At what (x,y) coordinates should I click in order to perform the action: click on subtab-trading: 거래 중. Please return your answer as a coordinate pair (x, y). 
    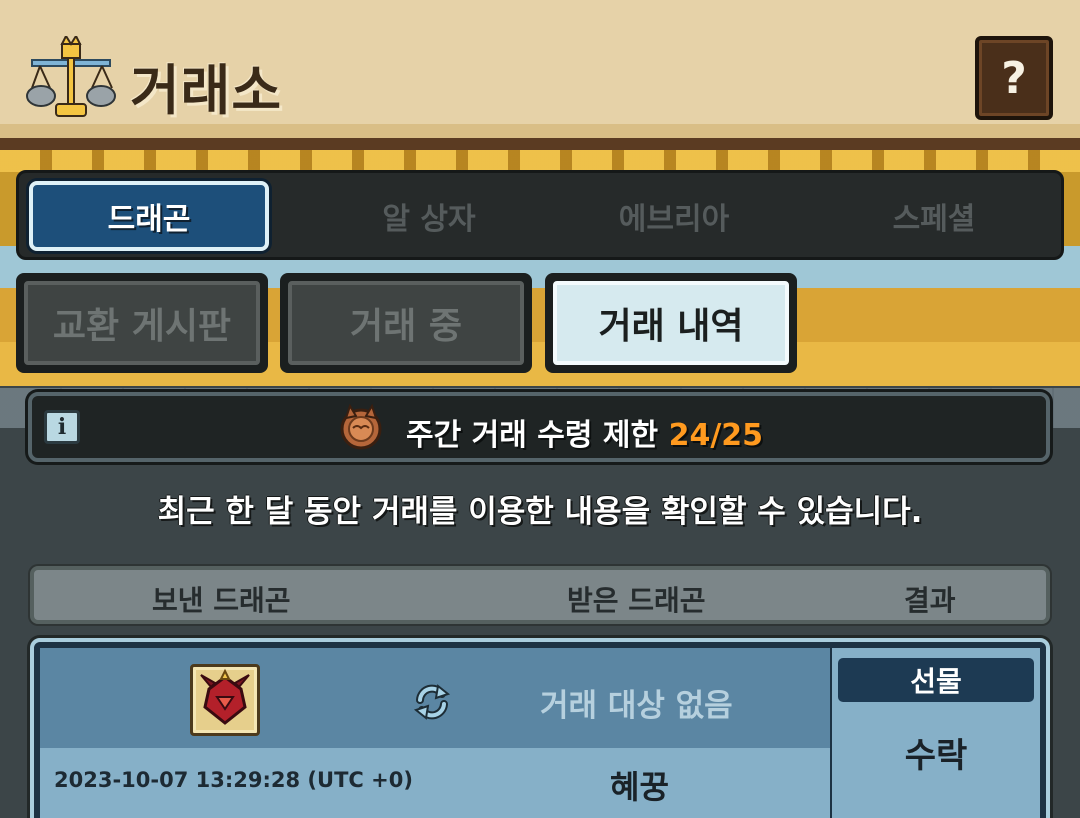
    Looking at the image, I should click on (406, 323).